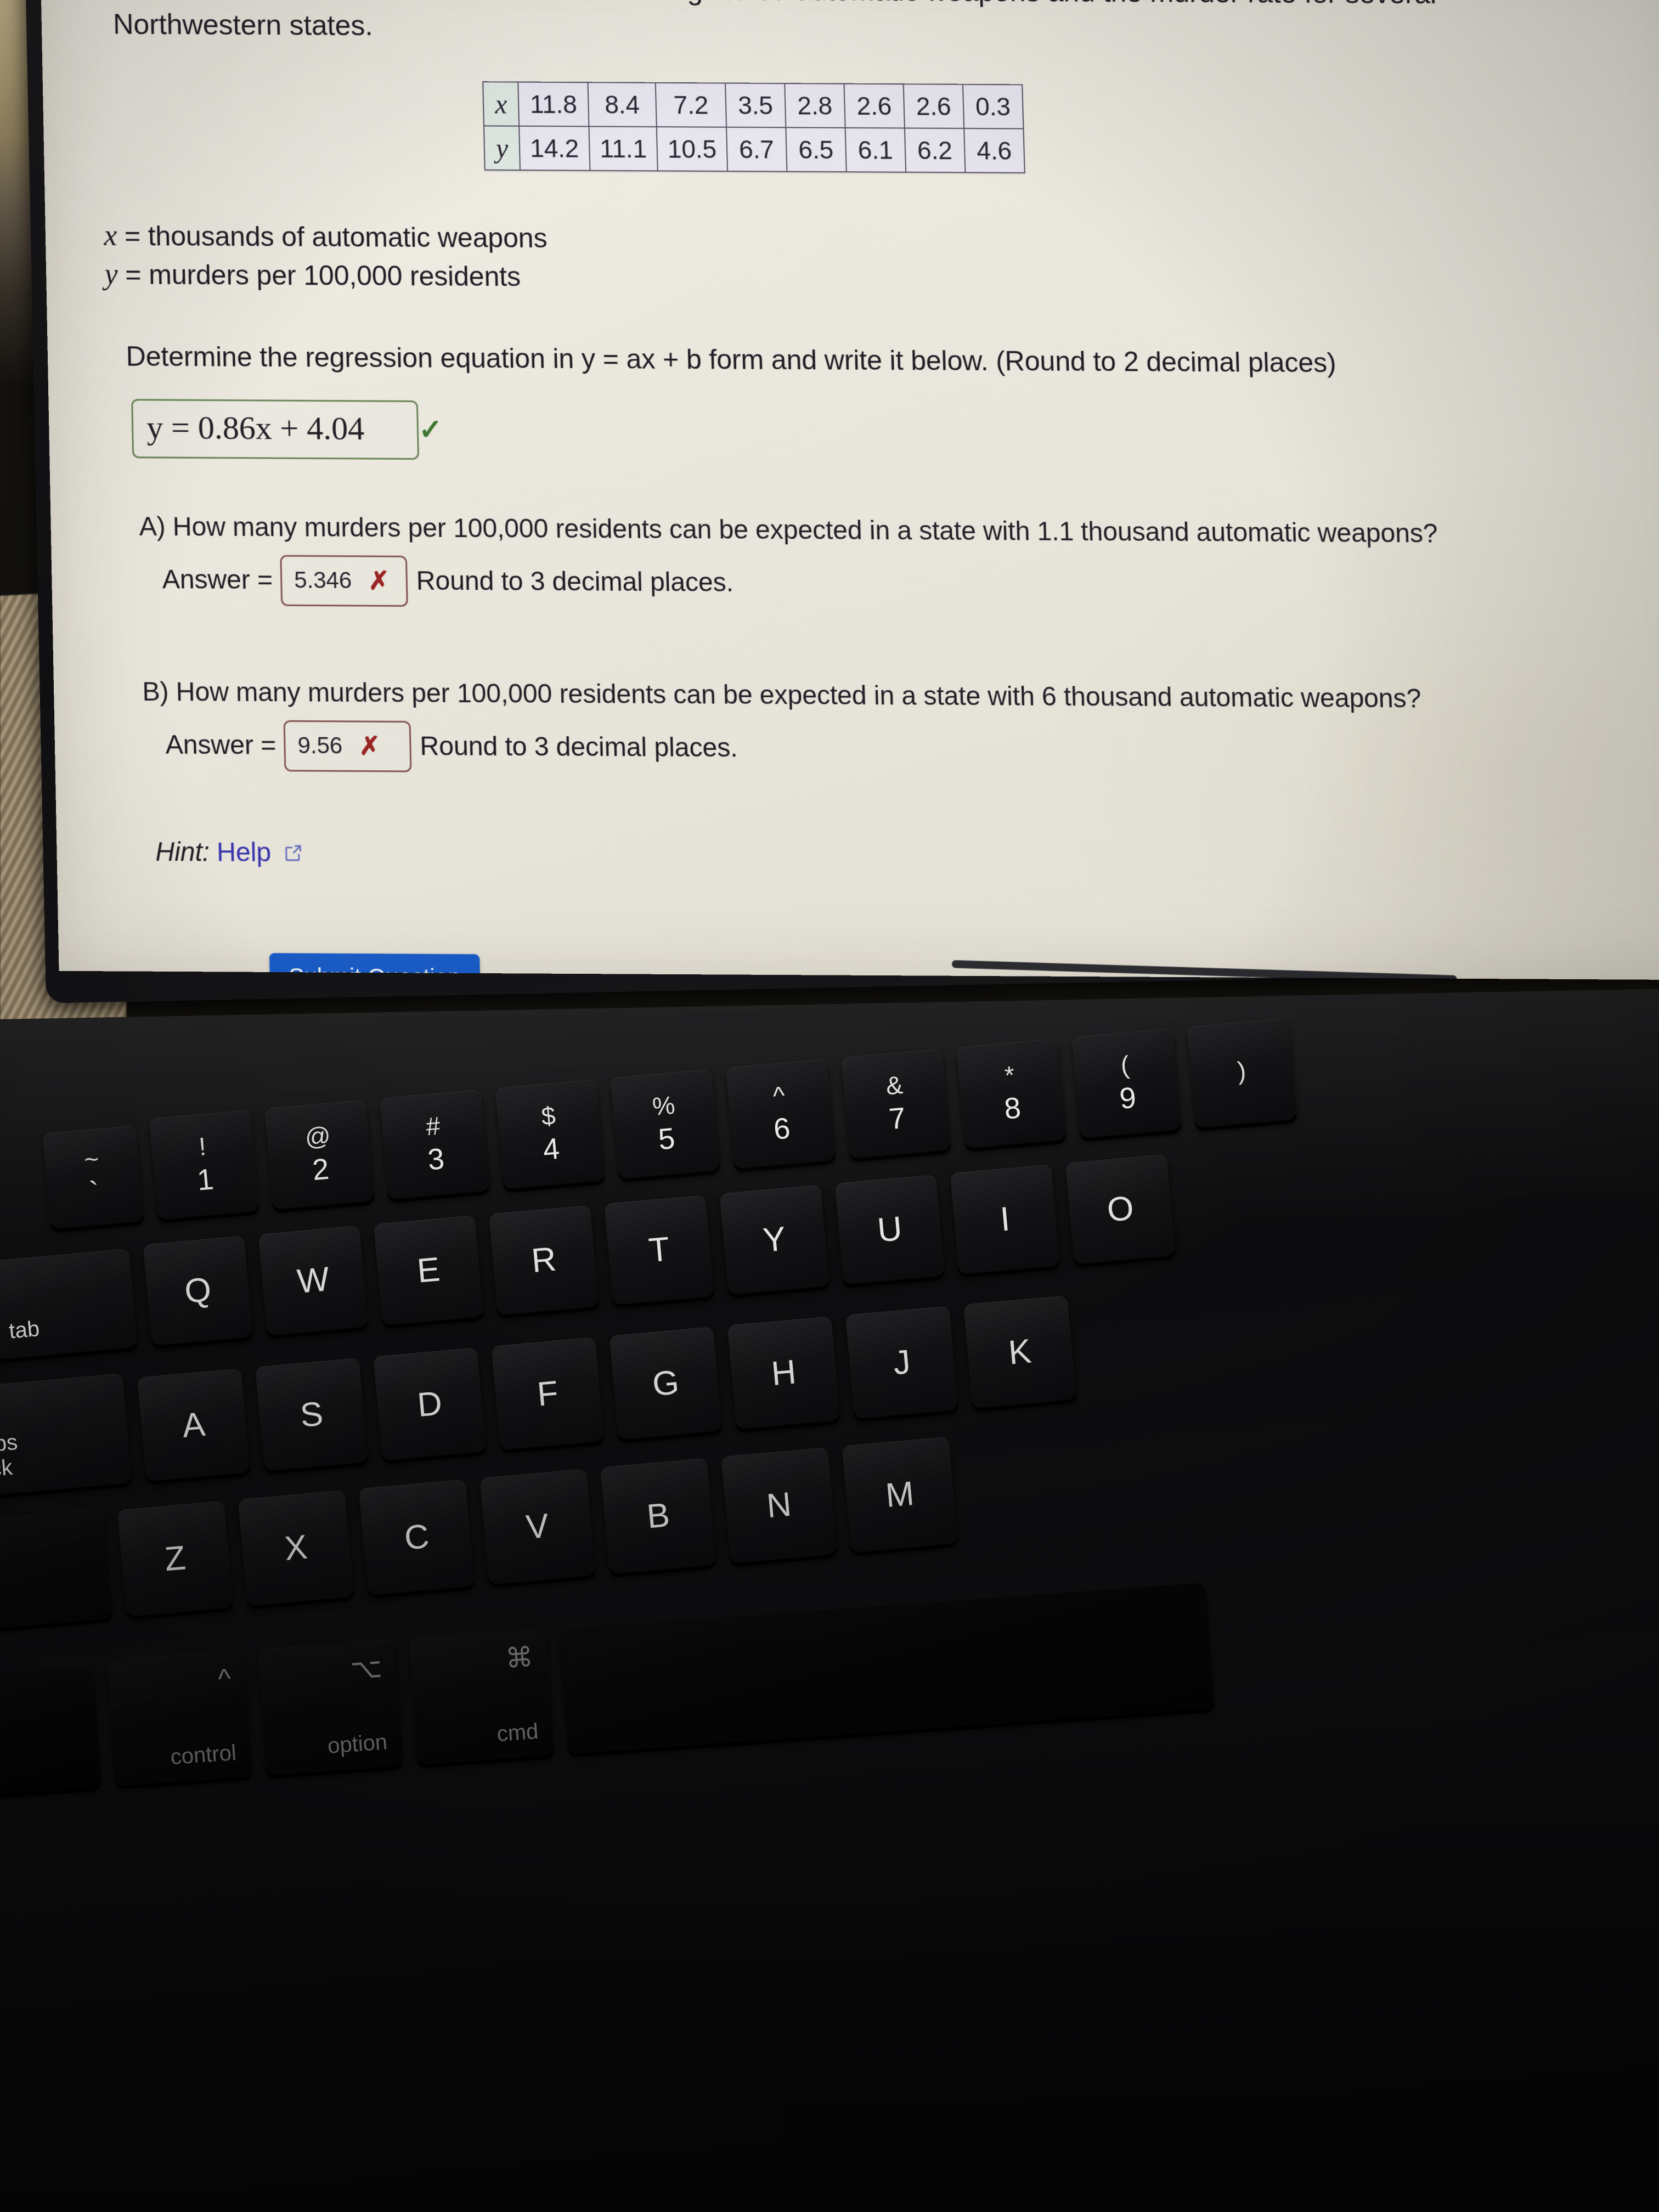  I want to click on key-f: F, so click(548, 1394).